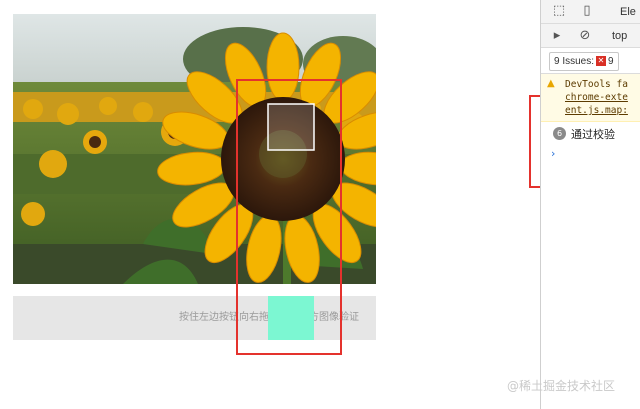 This screenshot has height=409, width=640. What do you see at coordinates (551, 83) in the screenshot?
I see `warning-icon: ▲` at bounding box center [551, 83].